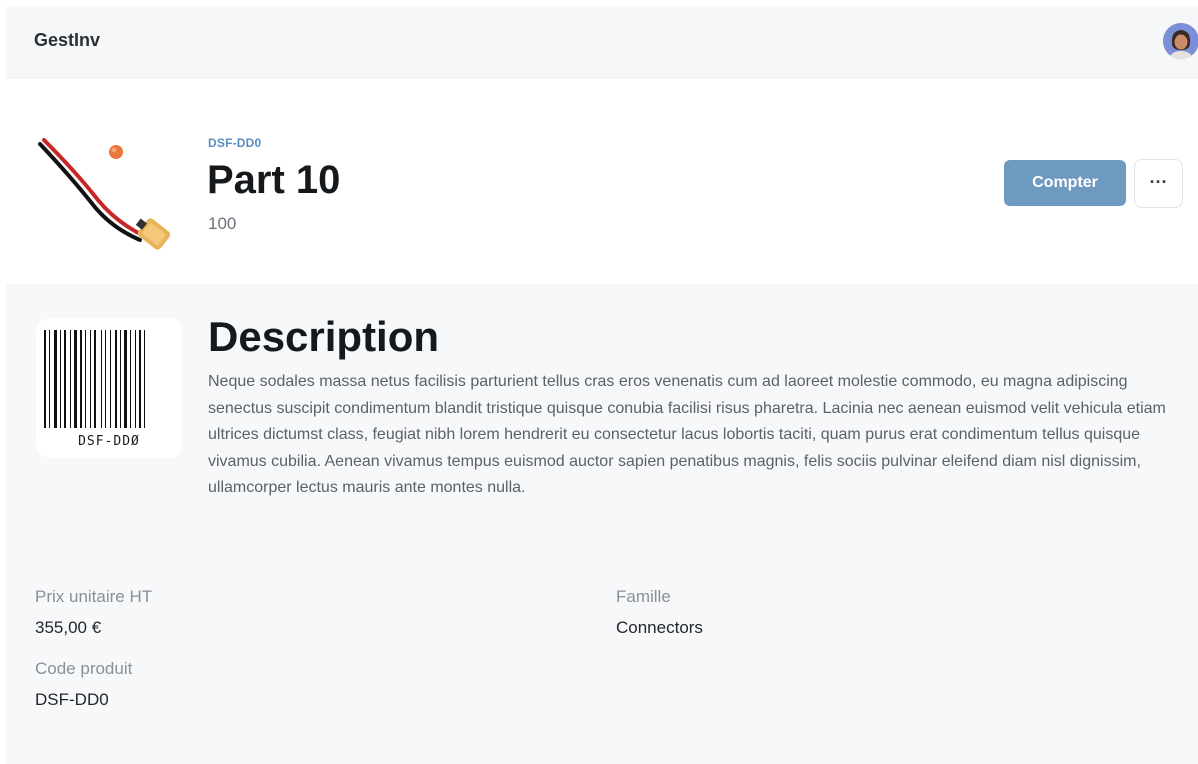 Image resolution: width=1198 pixels, height=764 pixels. What do you see at coordinates (324, 336) in the screenshot?
I see `description-heading: Description` at bounding box center [324, 336].